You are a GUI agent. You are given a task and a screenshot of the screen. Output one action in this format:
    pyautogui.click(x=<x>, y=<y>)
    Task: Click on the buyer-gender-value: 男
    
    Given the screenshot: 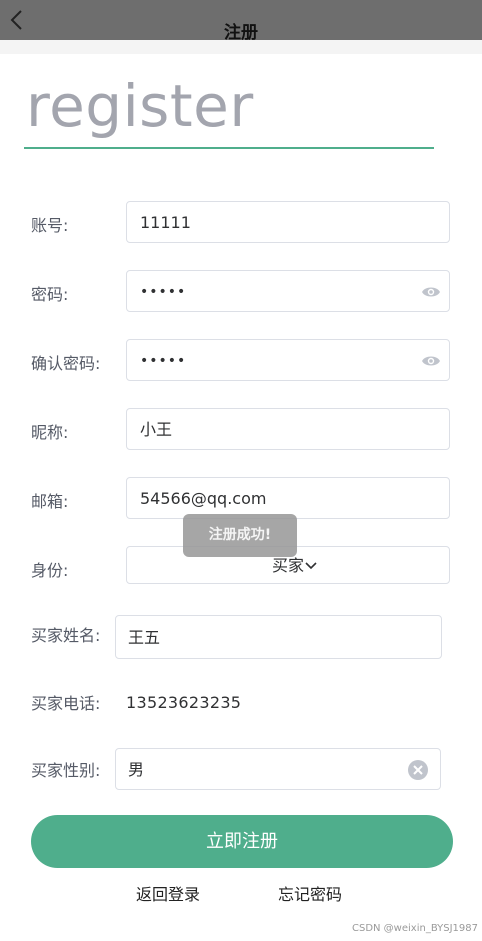 What is the action you would take?
    pyautogui.click(x=136, y=769)
    